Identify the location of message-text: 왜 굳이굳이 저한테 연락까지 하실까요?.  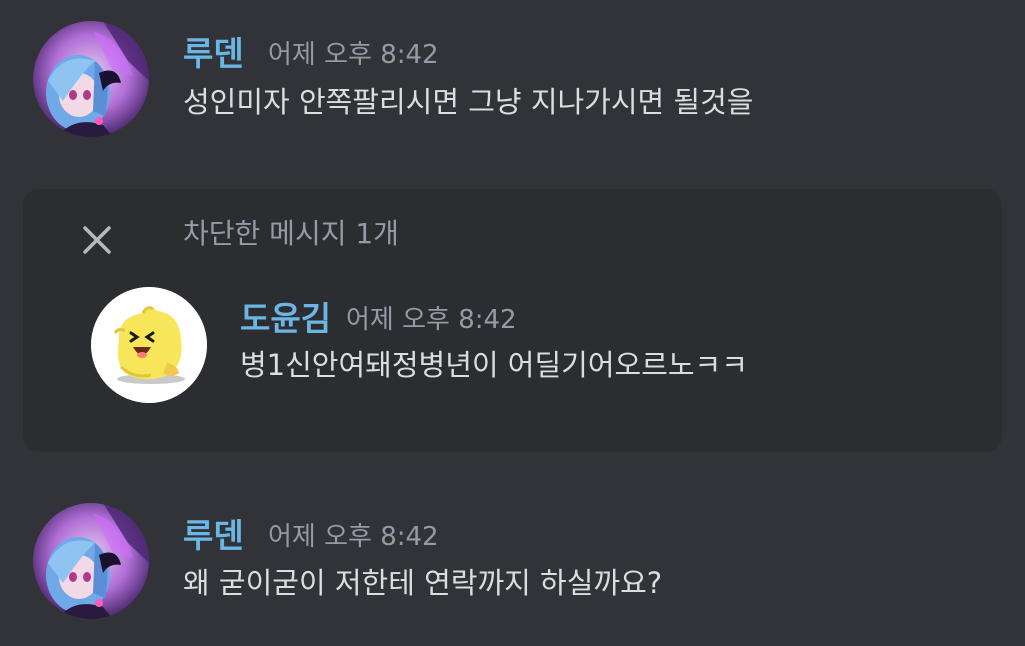
(423, 583).